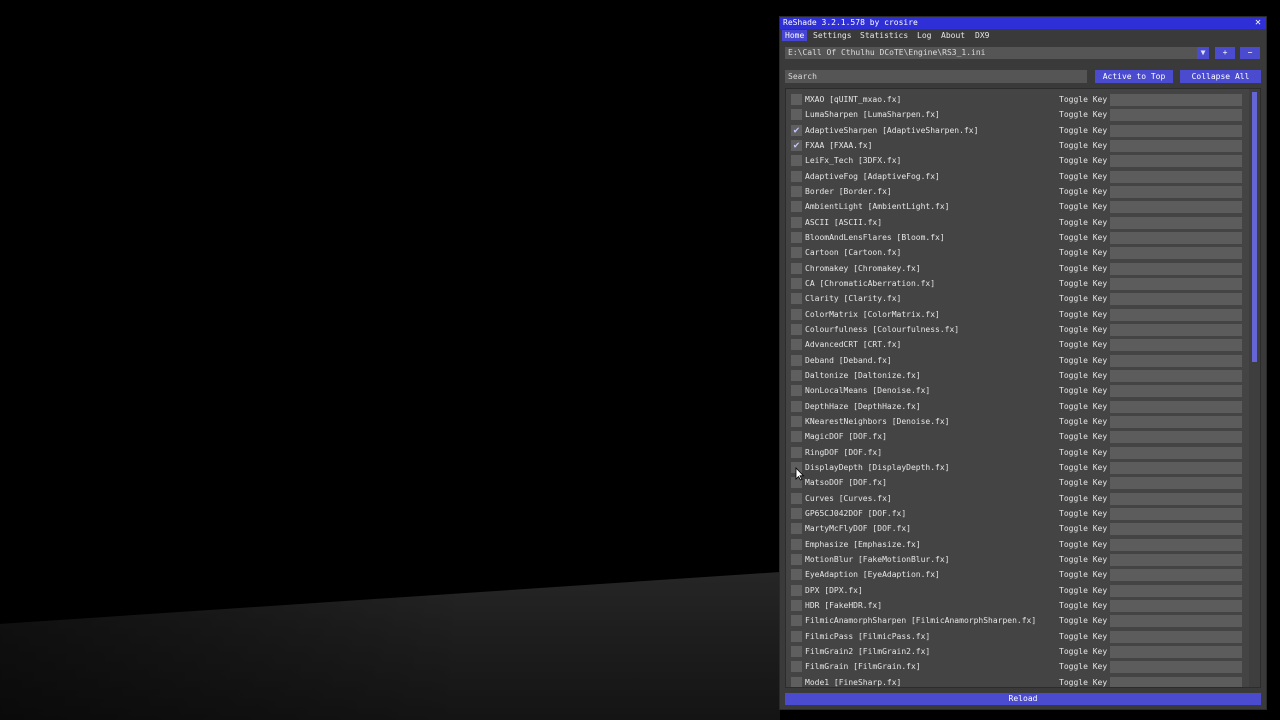 The height and width of the screenshot is (720, 1280). What do you see at coordinates (1018, 237) in the screenshot?
I see `effect-row: BloomAndLensFlares [Bloom.fx] Toggle Key` at bounding box center [1018, 237].